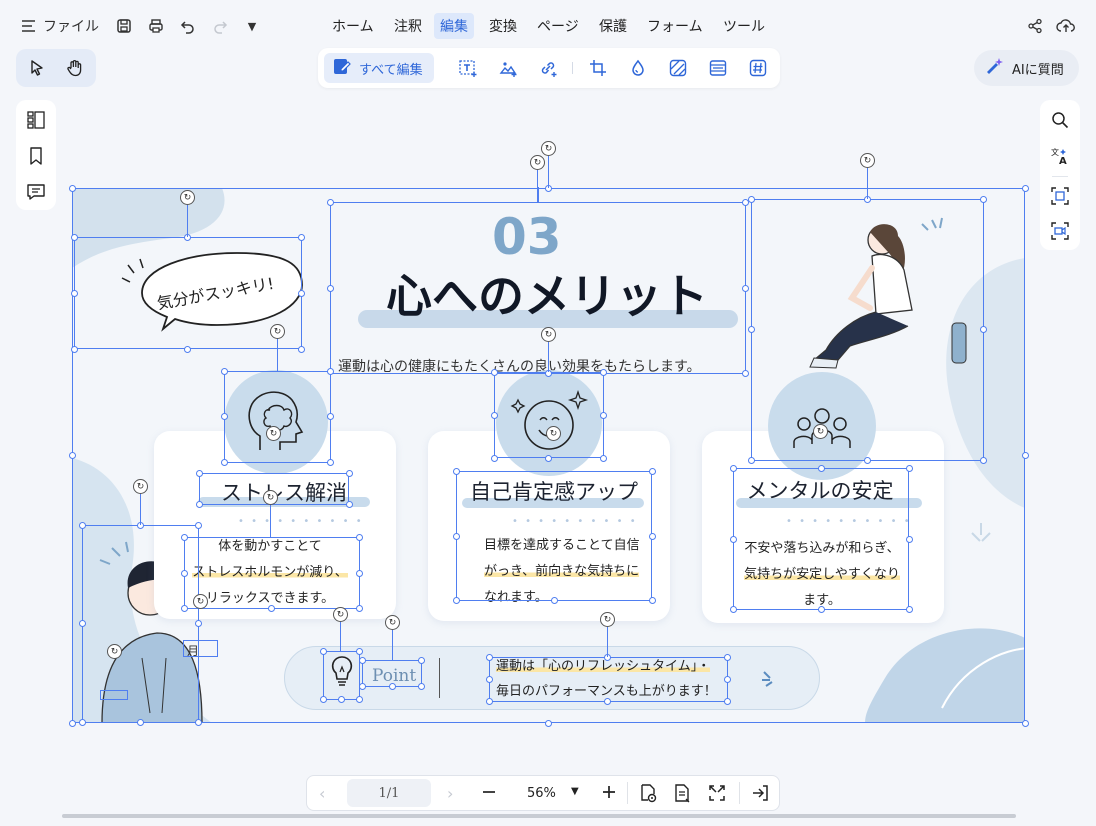  Describe the element at coordinates (439, 678) in the screenshot. I see `point-divider` at that location.